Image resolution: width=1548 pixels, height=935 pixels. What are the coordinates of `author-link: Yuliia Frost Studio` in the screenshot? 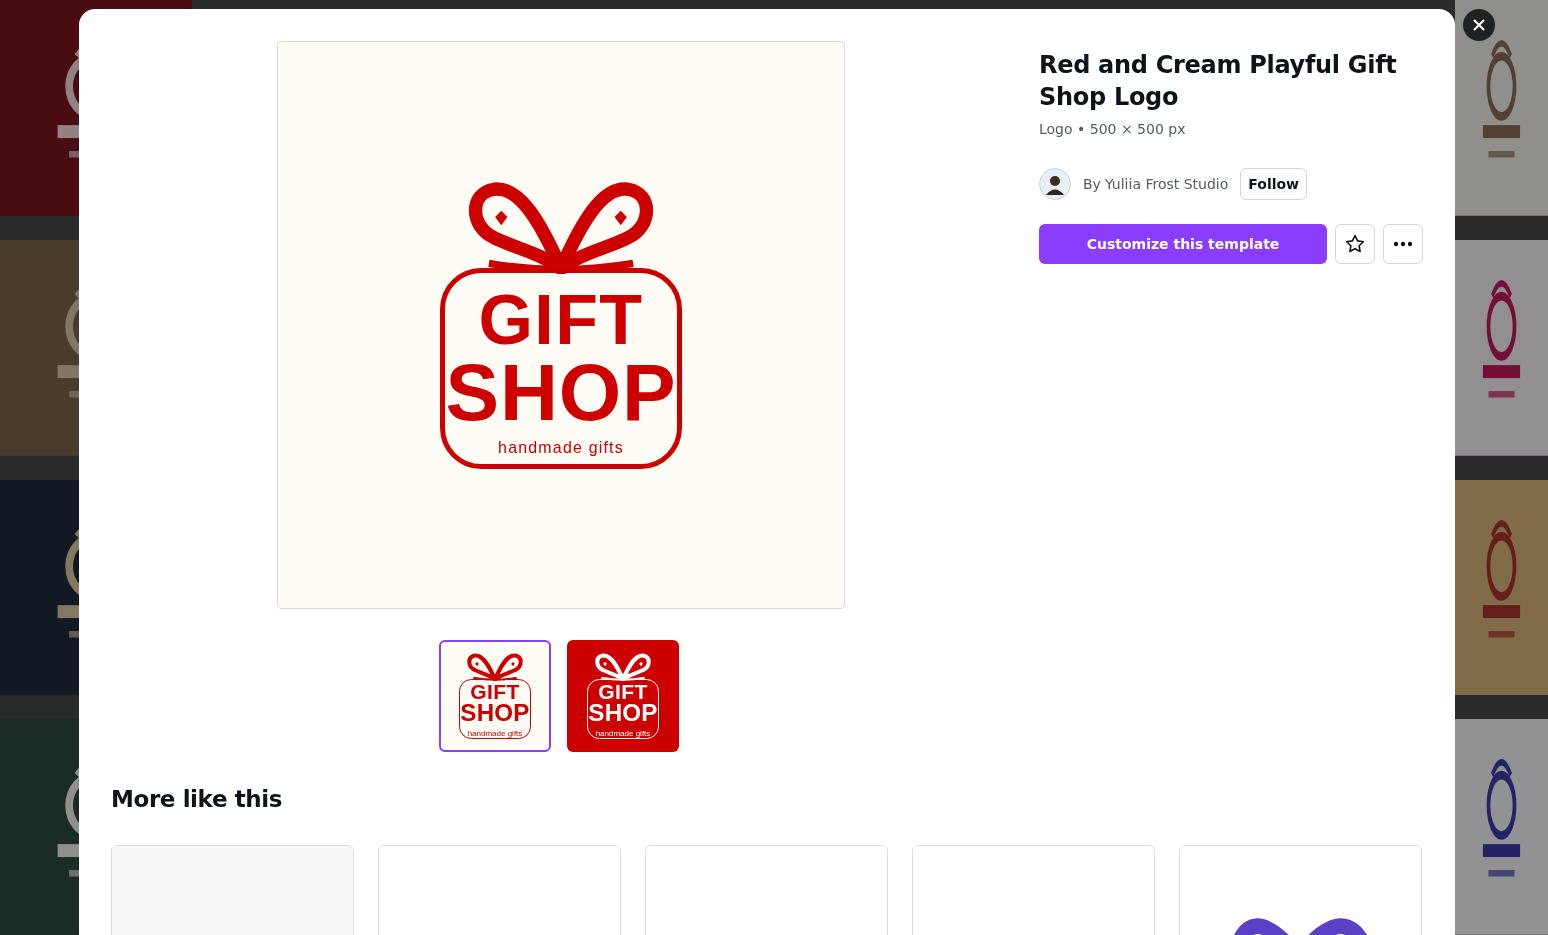 It's located at (1166, 184).